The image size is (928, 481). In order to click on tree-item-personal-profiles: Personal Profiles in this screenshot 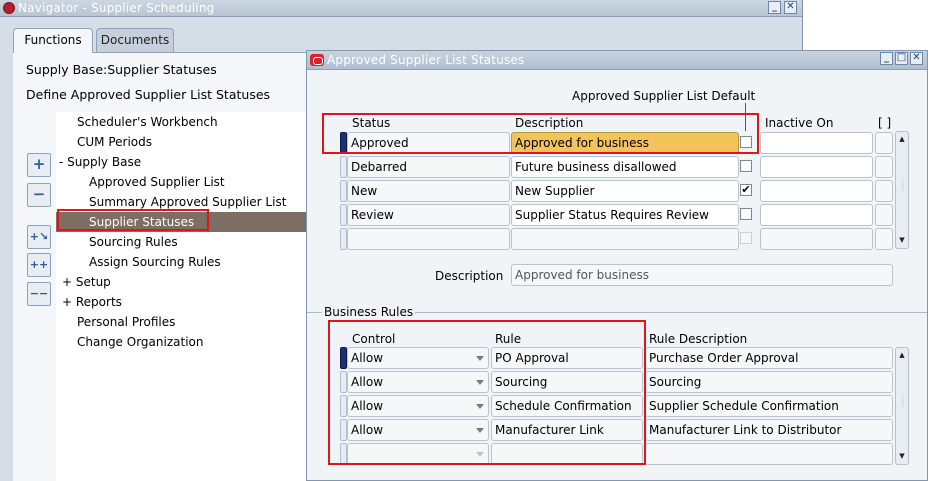, I will do `click(126, 322)`.